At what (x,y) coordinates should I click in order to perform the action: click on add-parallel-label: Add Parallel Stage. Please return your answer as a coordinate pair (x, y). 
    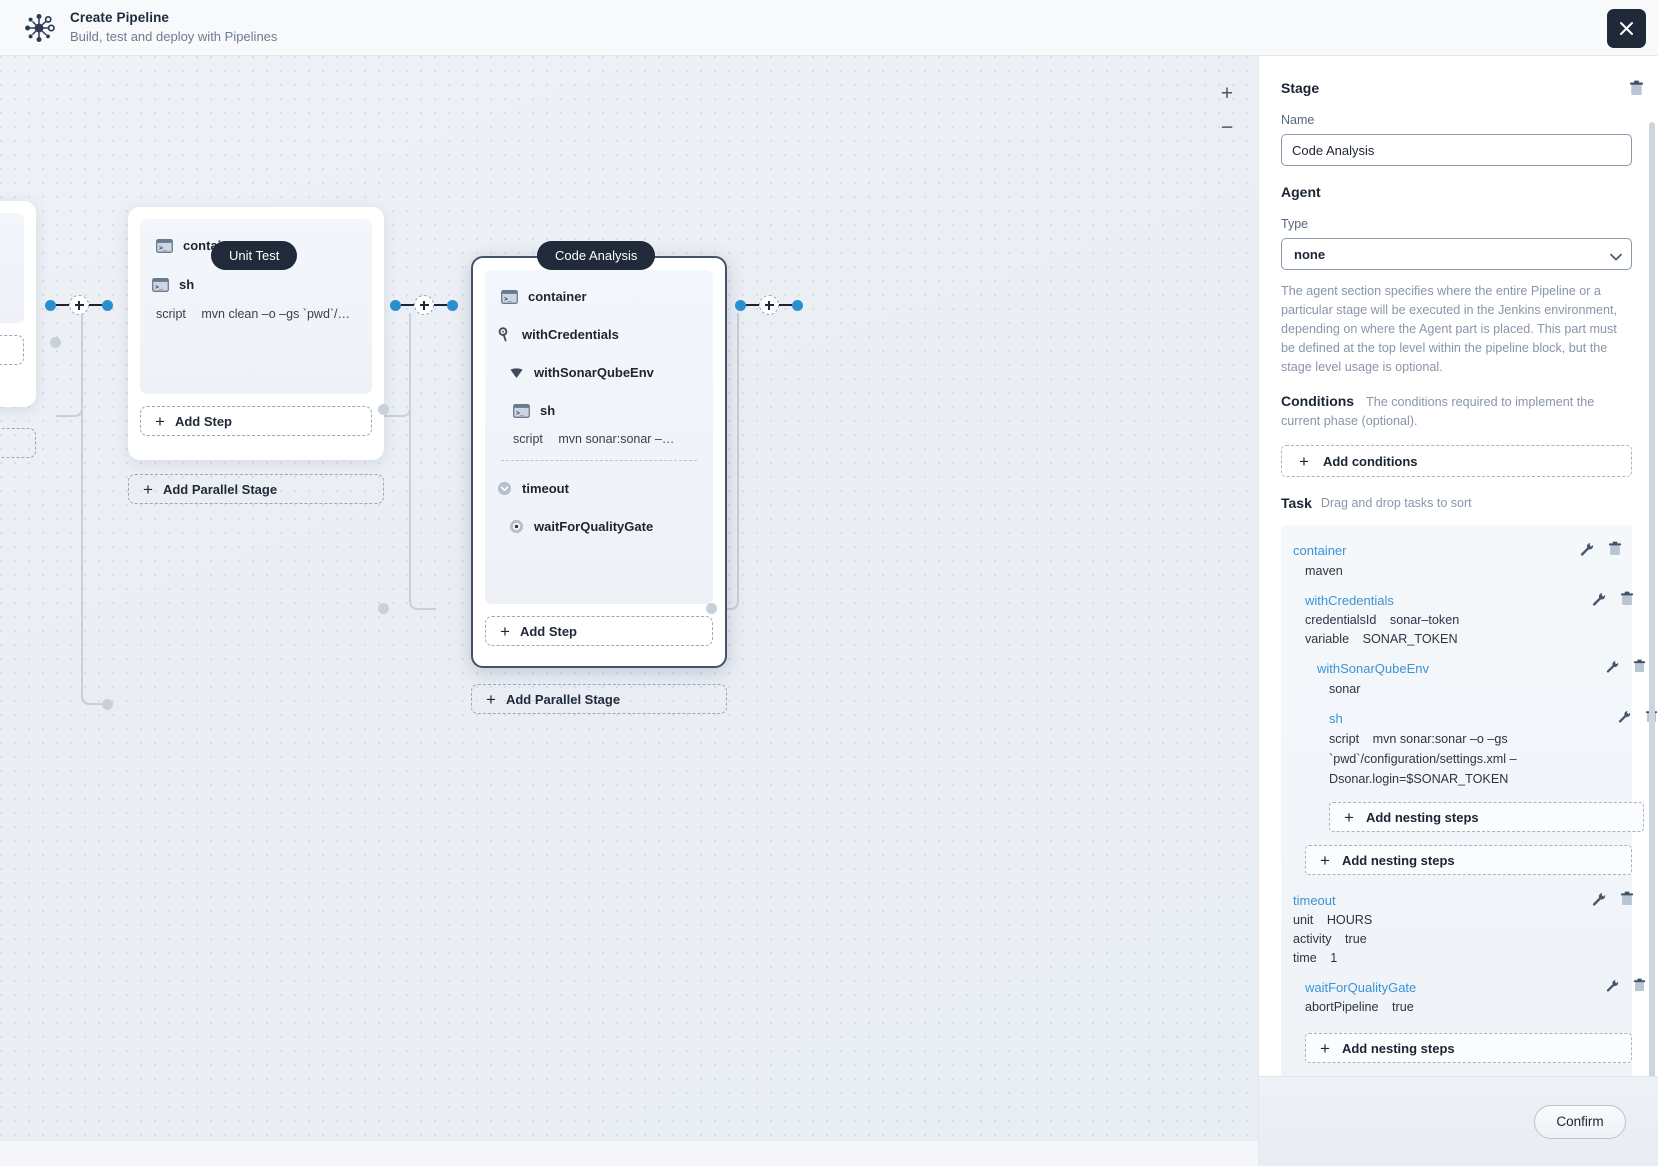
    Looking at the image, I should click on (220, 489).